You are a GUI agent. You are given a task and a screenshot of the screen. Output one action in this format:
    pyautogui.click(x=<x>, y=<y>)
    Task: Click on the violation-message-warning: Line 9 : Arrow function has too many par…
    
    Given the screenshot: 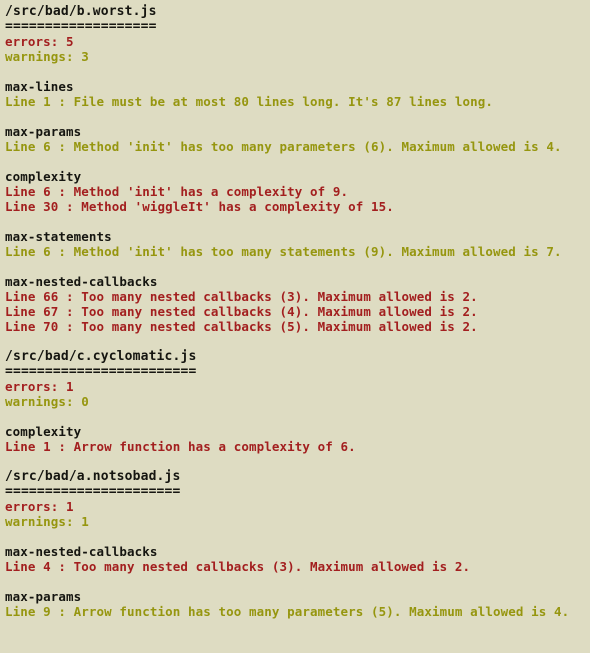 What is the action you would take?
    pyautogui.click(x=287, y=611)
    